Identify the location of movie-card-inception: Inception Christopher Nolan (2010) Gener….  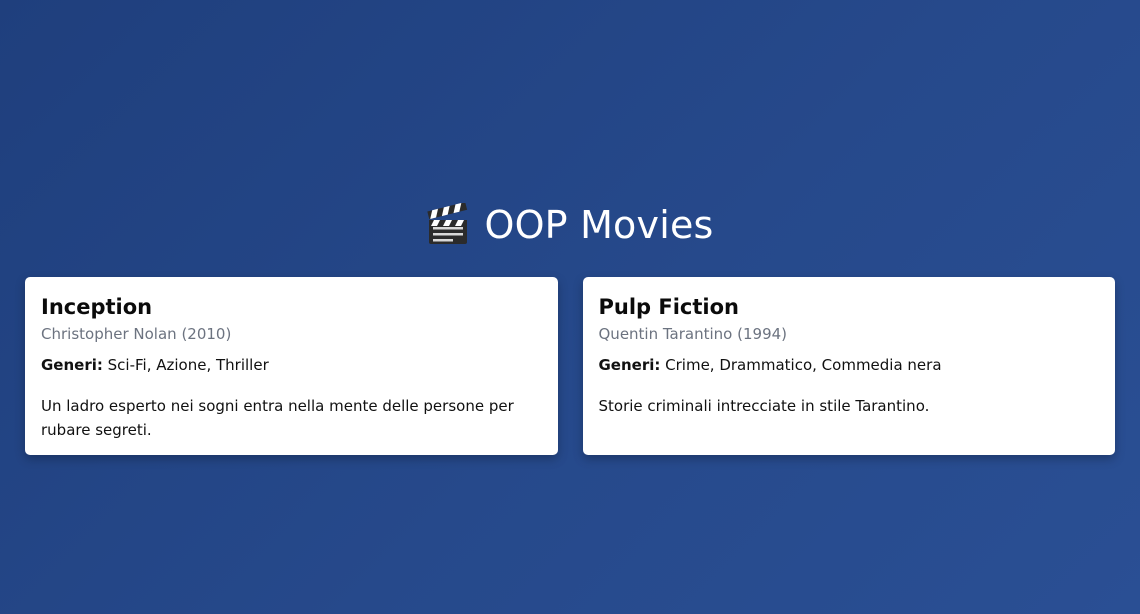
(291, 366).